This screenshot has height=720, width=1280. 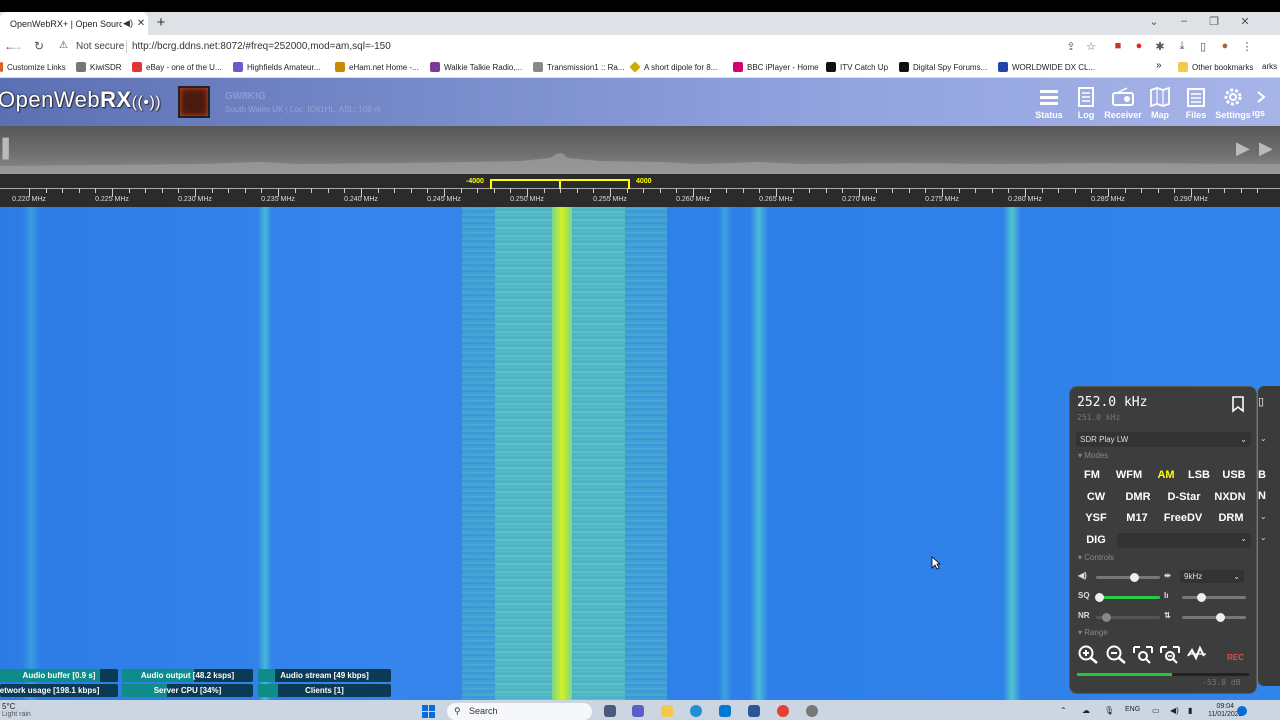 What do you see at coordinates (1202, 597) in the screenshot?
I see `agc-knob` at bounding box center [1202, 597].